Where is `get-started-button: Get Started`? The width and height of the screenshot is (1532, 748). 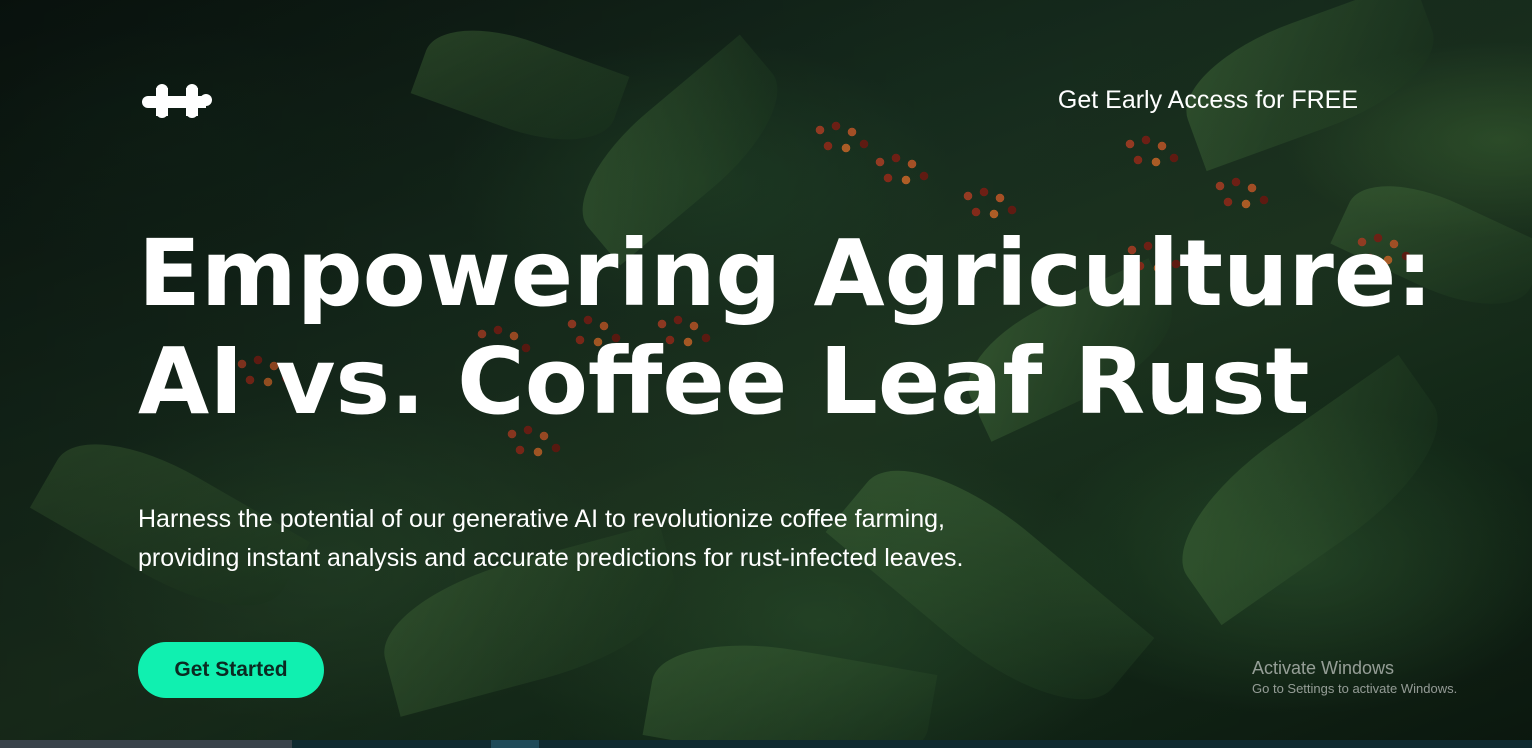 get-started-button: Get Started is located at coordinates (231, 670).